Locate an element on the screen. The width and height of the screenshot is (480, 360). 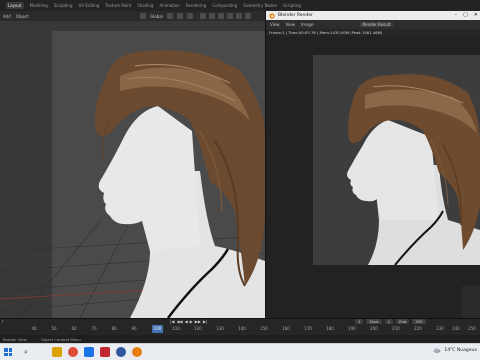
jump-keyframe-back-button: ◀◀ is located at coordinates (179, 321).